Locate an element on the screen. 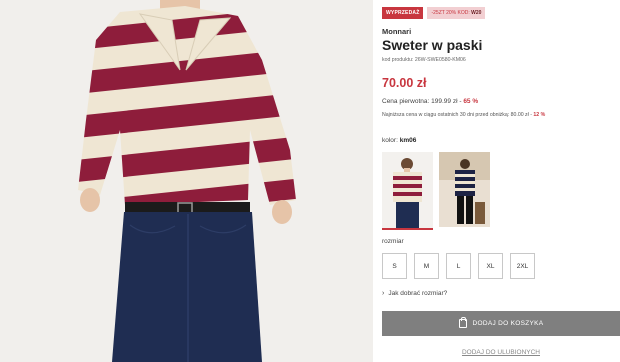 This screenshot has width=620, height=362. variant-navy-sweater-image is located at coordinates (464, 189).